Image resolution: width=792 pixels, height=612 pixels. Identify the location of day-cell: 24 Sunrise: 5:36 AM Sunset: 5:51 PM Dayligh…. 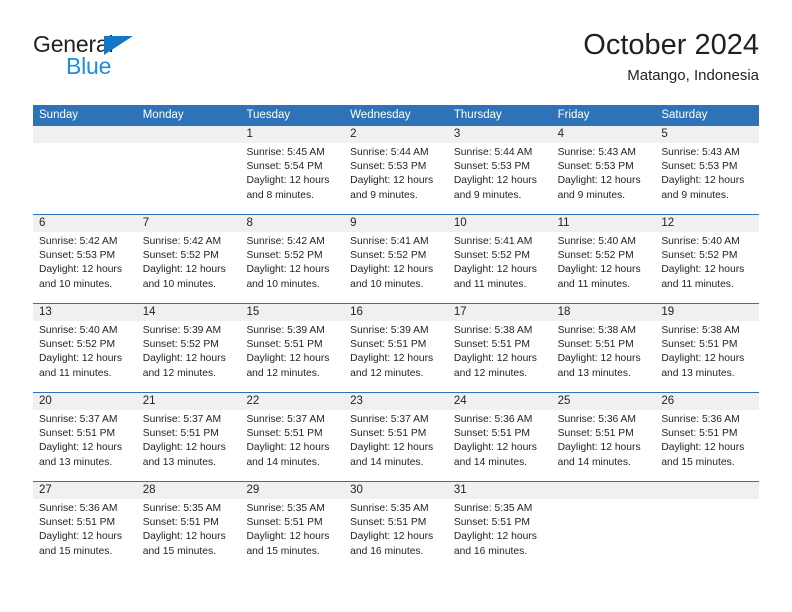
(499, 437).